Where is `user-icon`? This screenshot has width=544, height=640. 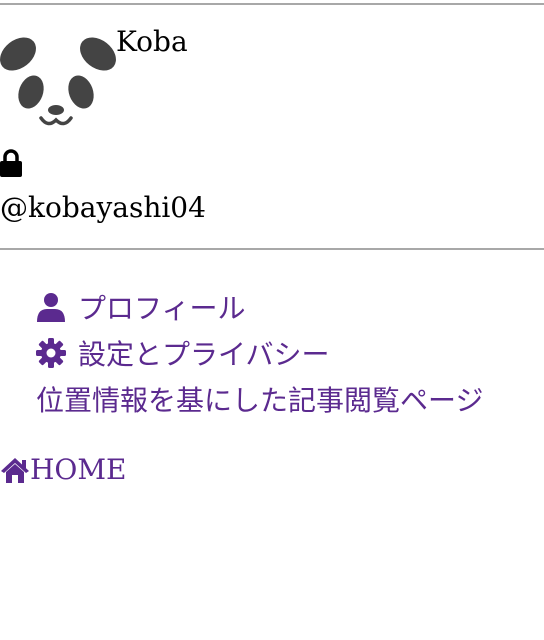 user-icon is located at coordinates (51, 307).